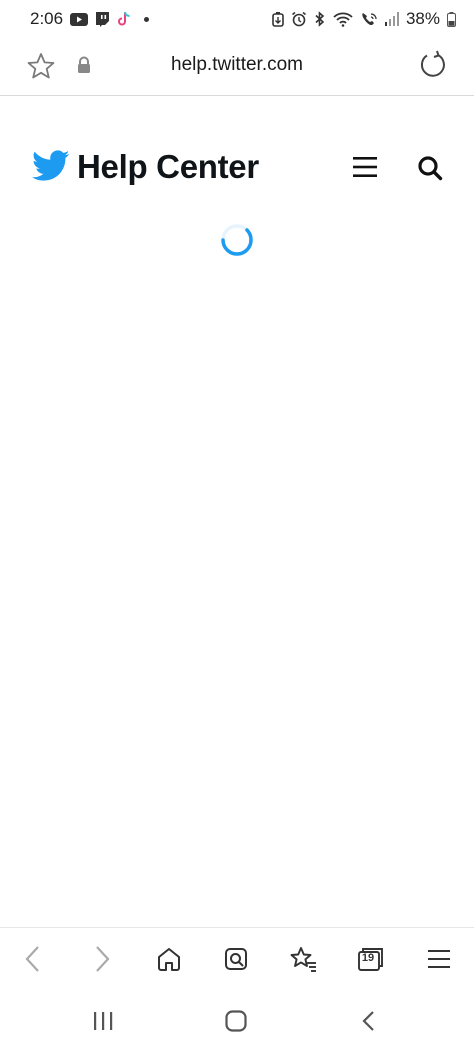 The image size is (474, 1053). What do you see at coordinates (169, 959) in the screenshot?
I see `home-icon` at bounding box center [169, 959].